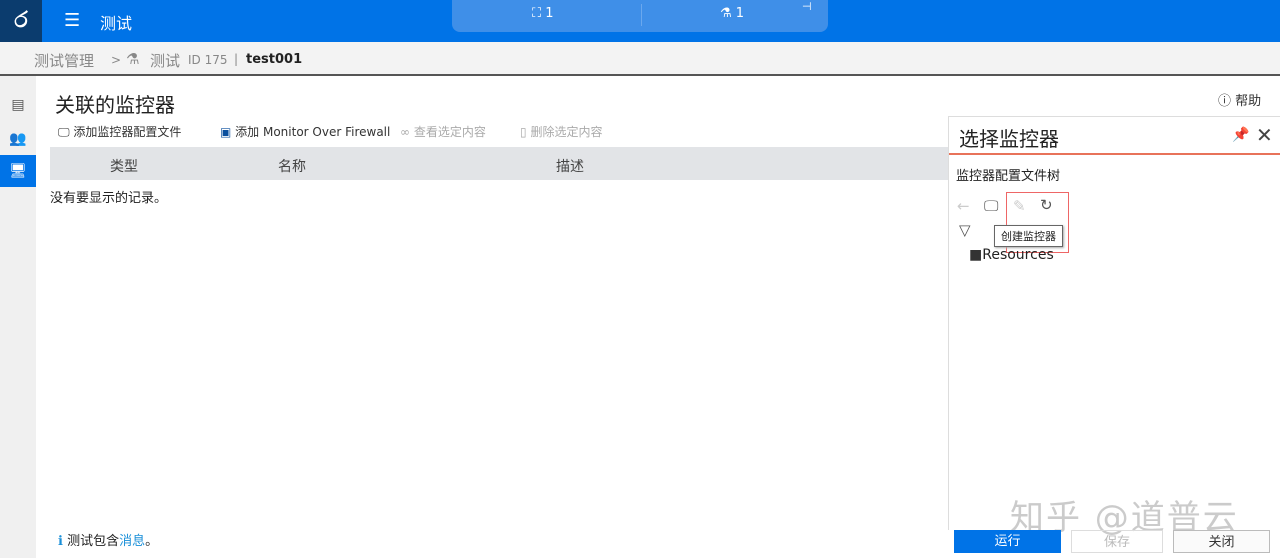 This screenshot has width=1280, height=558. What do you see at coordinates (1117, 541) in the screenshot?
I see `save-button: 保存` at bounding box center [1117, 541].